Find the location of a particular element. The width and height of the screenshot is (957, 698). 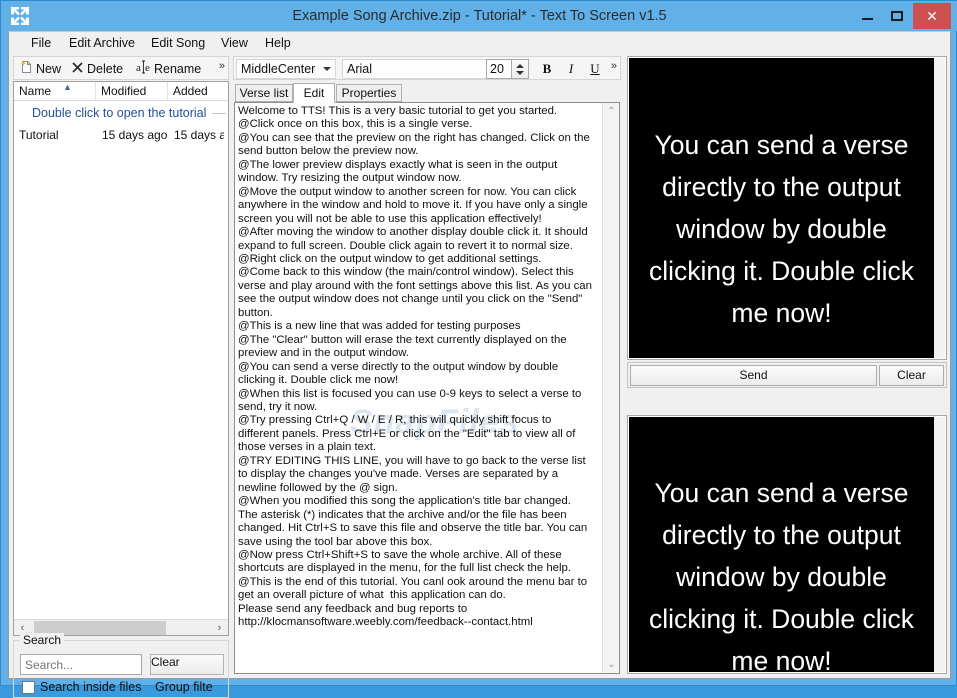

preview-bottom-scroll-column is located at coordinates (939, 544).